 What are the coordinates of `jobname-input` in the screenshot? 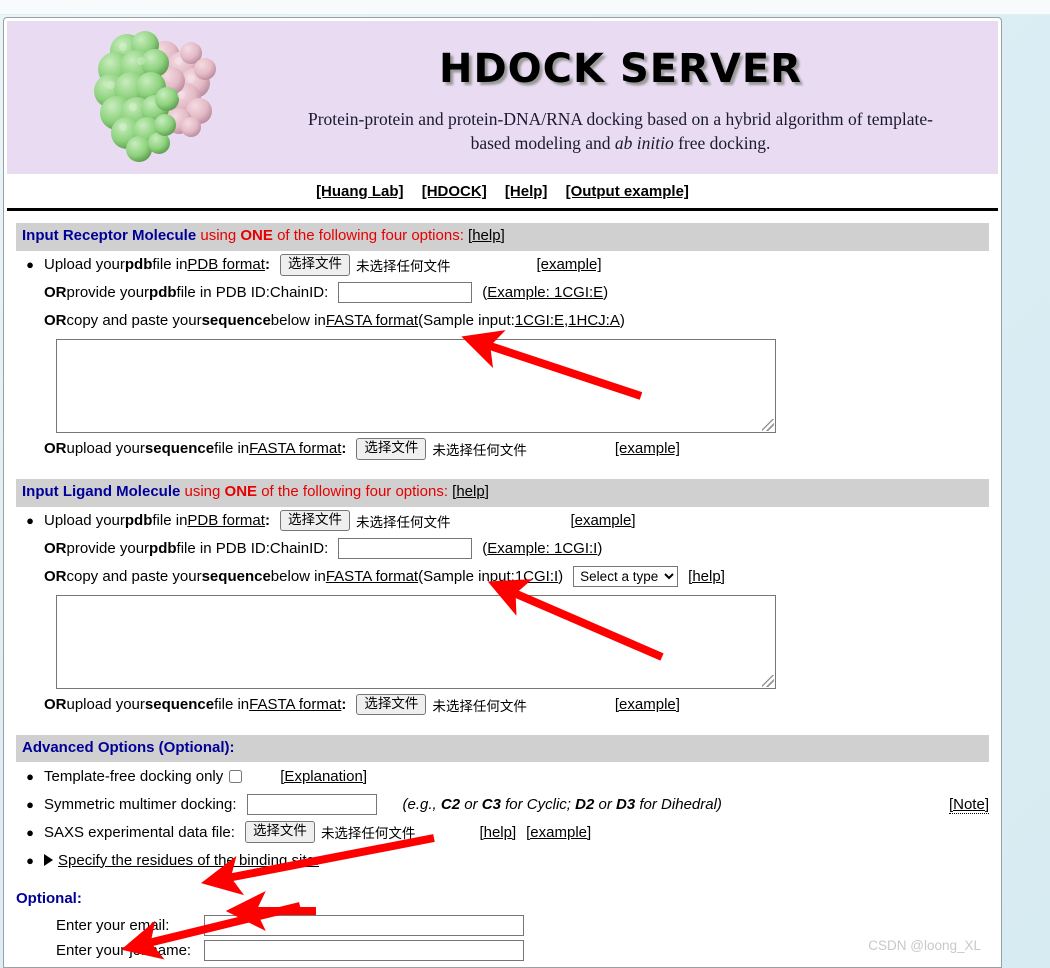 It's located at (364, 951).